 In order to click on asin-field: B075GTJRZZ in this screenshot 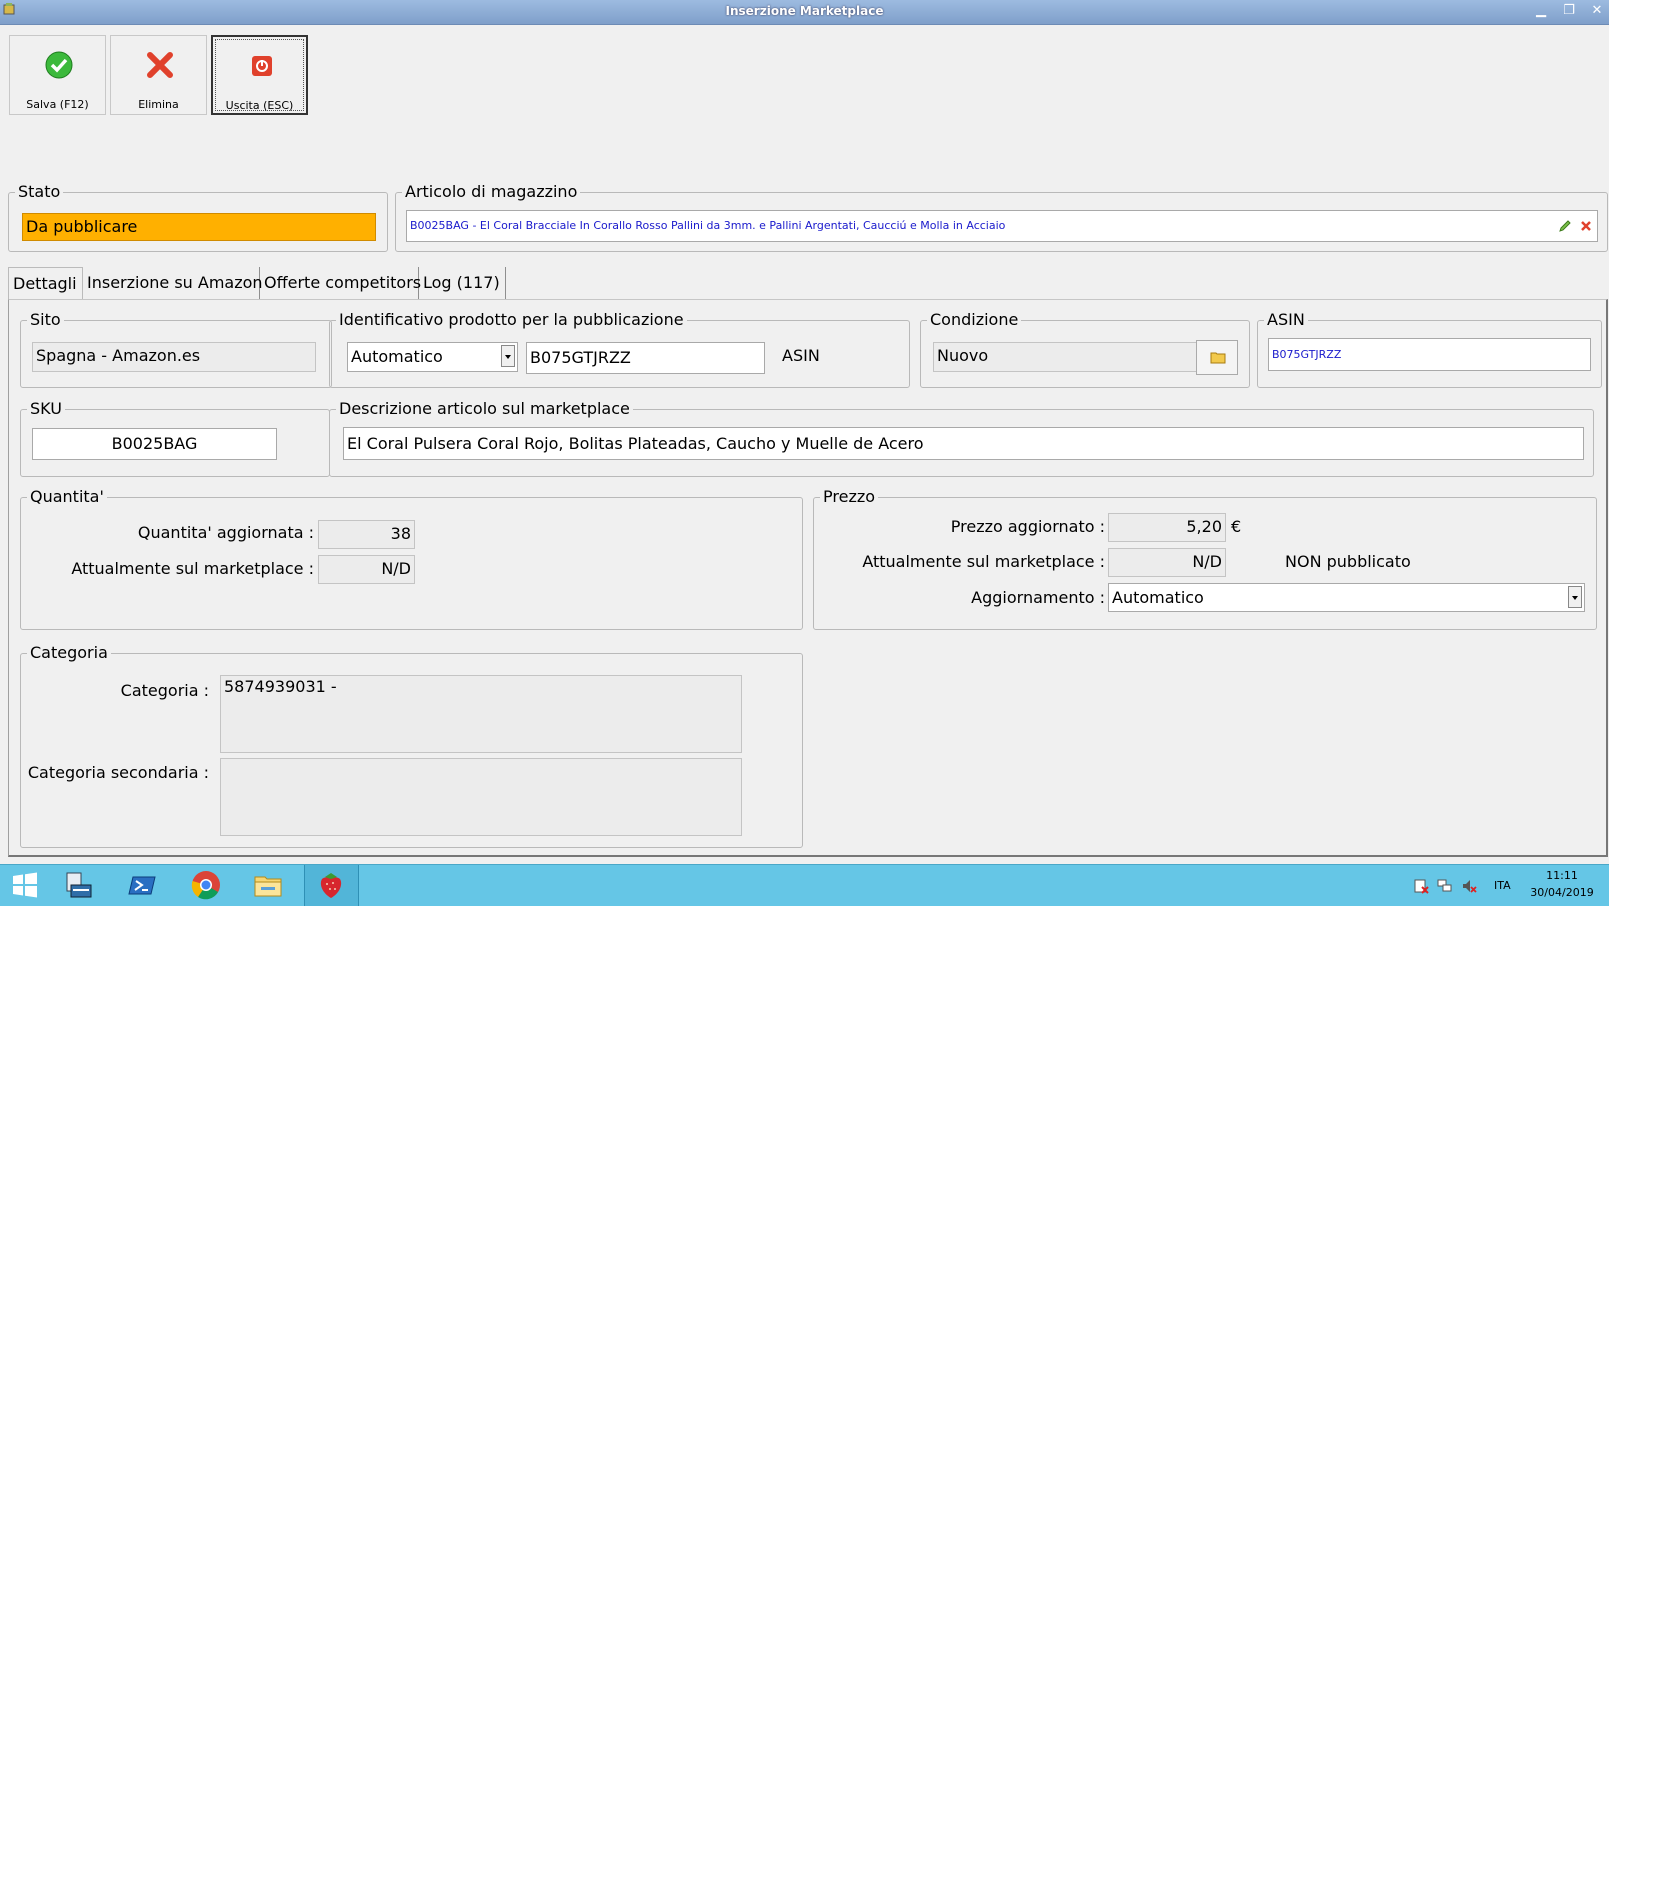, I will do `click(1429, 354)`.